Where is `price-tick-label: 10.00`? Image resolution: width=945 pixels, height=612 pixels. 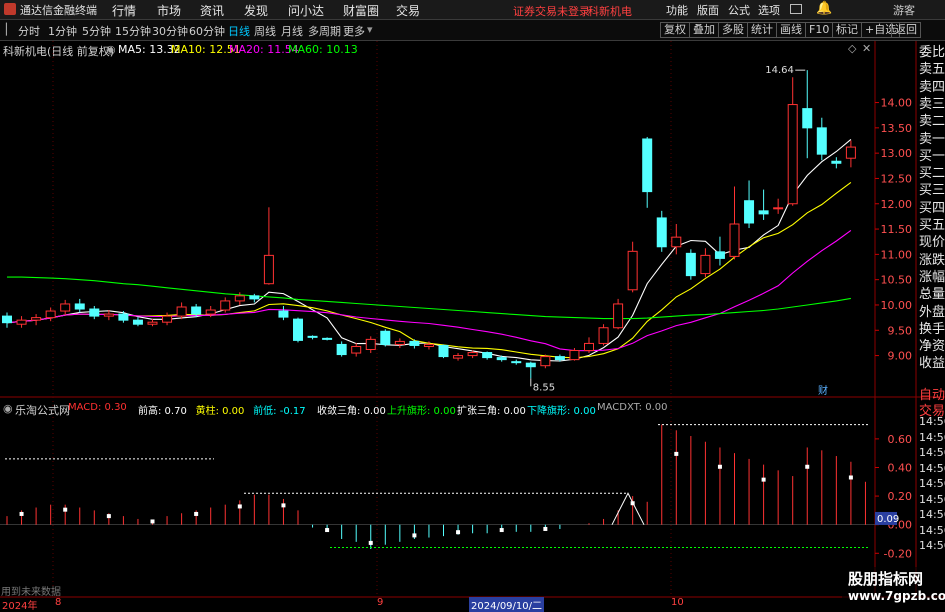
price-tick-label: 10.00 is located at coordinates (897, 305).